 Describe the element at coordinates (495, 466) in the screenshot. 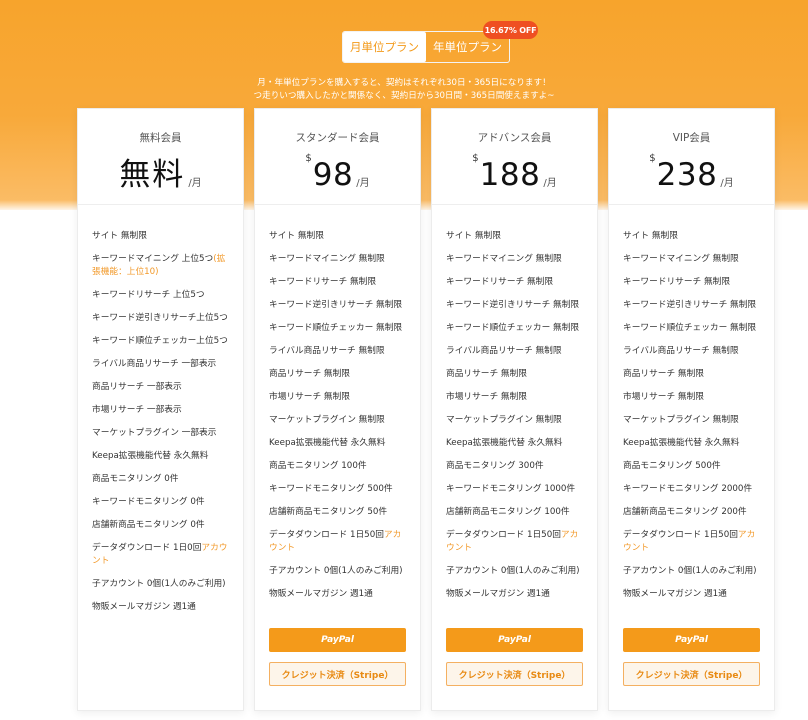

I see `feature-item: 商品モニタリング 300件` at that location.